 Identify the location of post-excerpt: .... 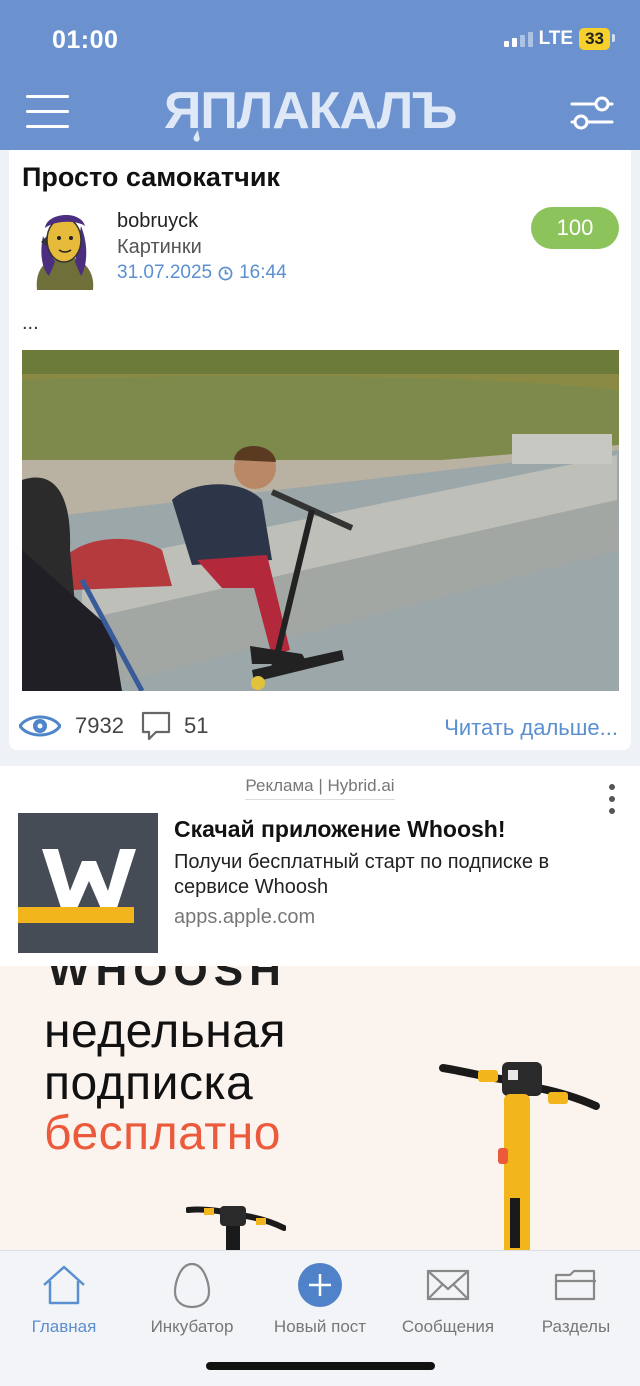
(30, 323).